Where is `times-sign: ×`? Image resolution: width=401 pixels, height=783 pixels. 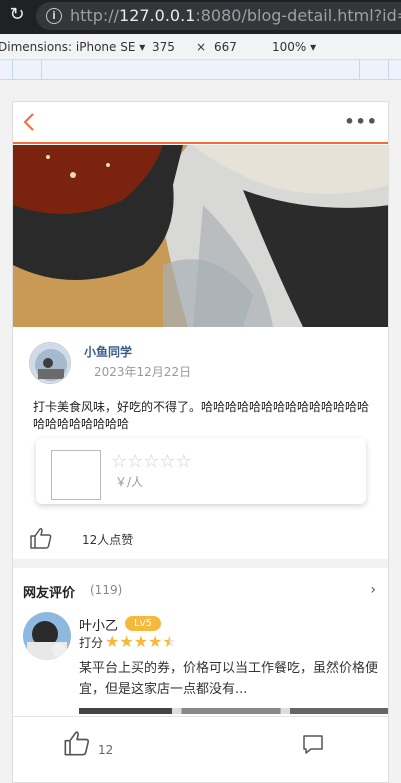 times-sign: × is located at coordinates (201, 47).